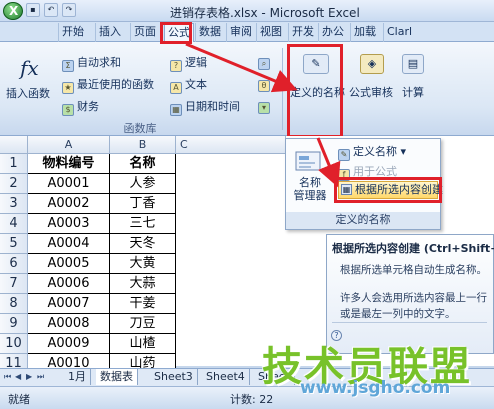 The image size is (494, 409). I want to click on name-manager-label-2: 管理器, so click(310, 195).